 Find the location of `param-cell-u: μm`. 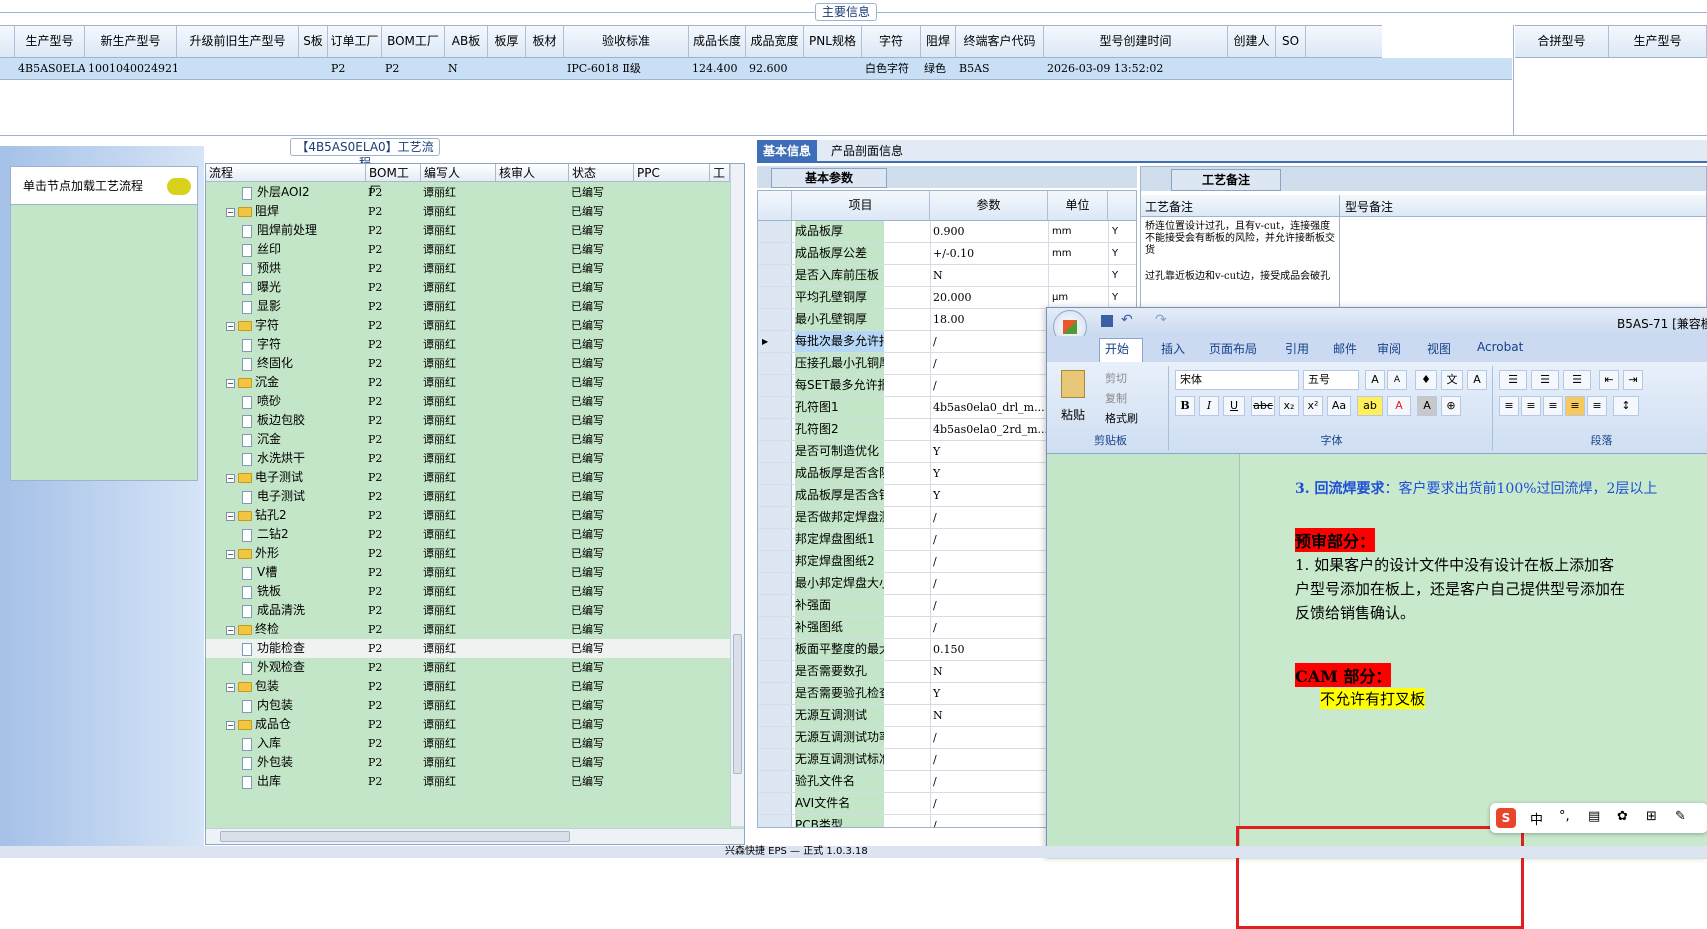

param-cell-u: μm is located at coordinates (1078, 297).